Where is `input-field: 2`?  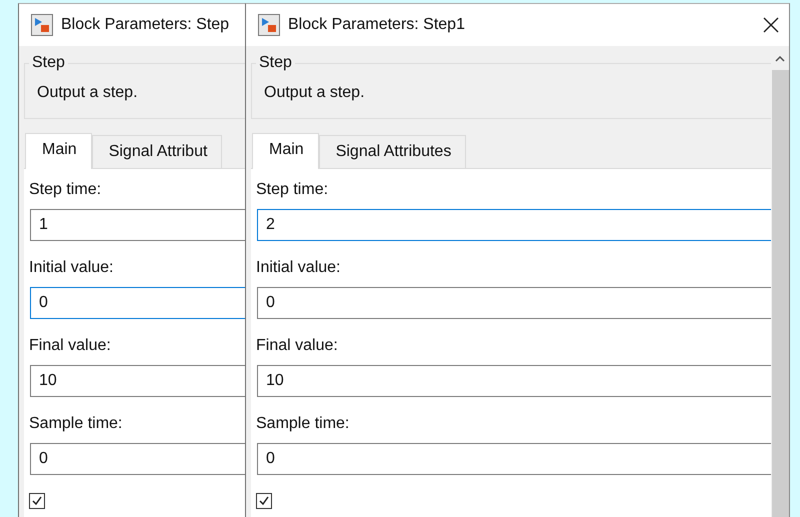 input-field: 2 is located at coordinates (514, 225).